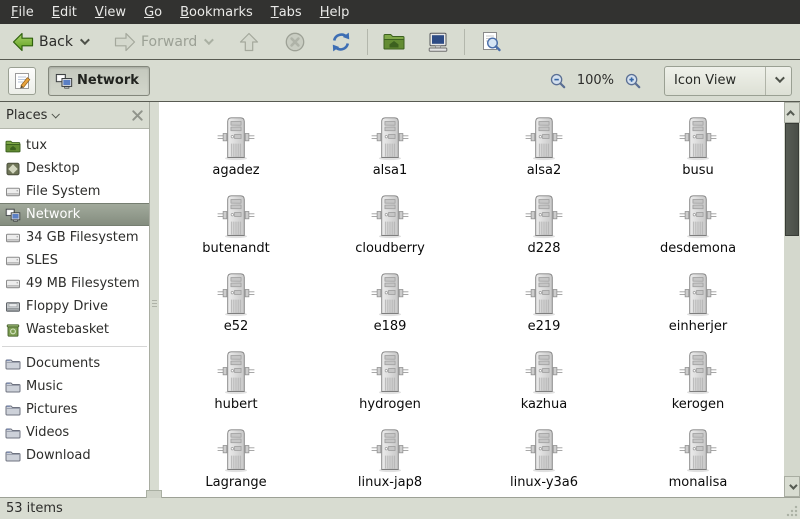  Describe the element at coordinates (74, 214) in the screenshot. I see `sidebar-item-network: Network` at that location.